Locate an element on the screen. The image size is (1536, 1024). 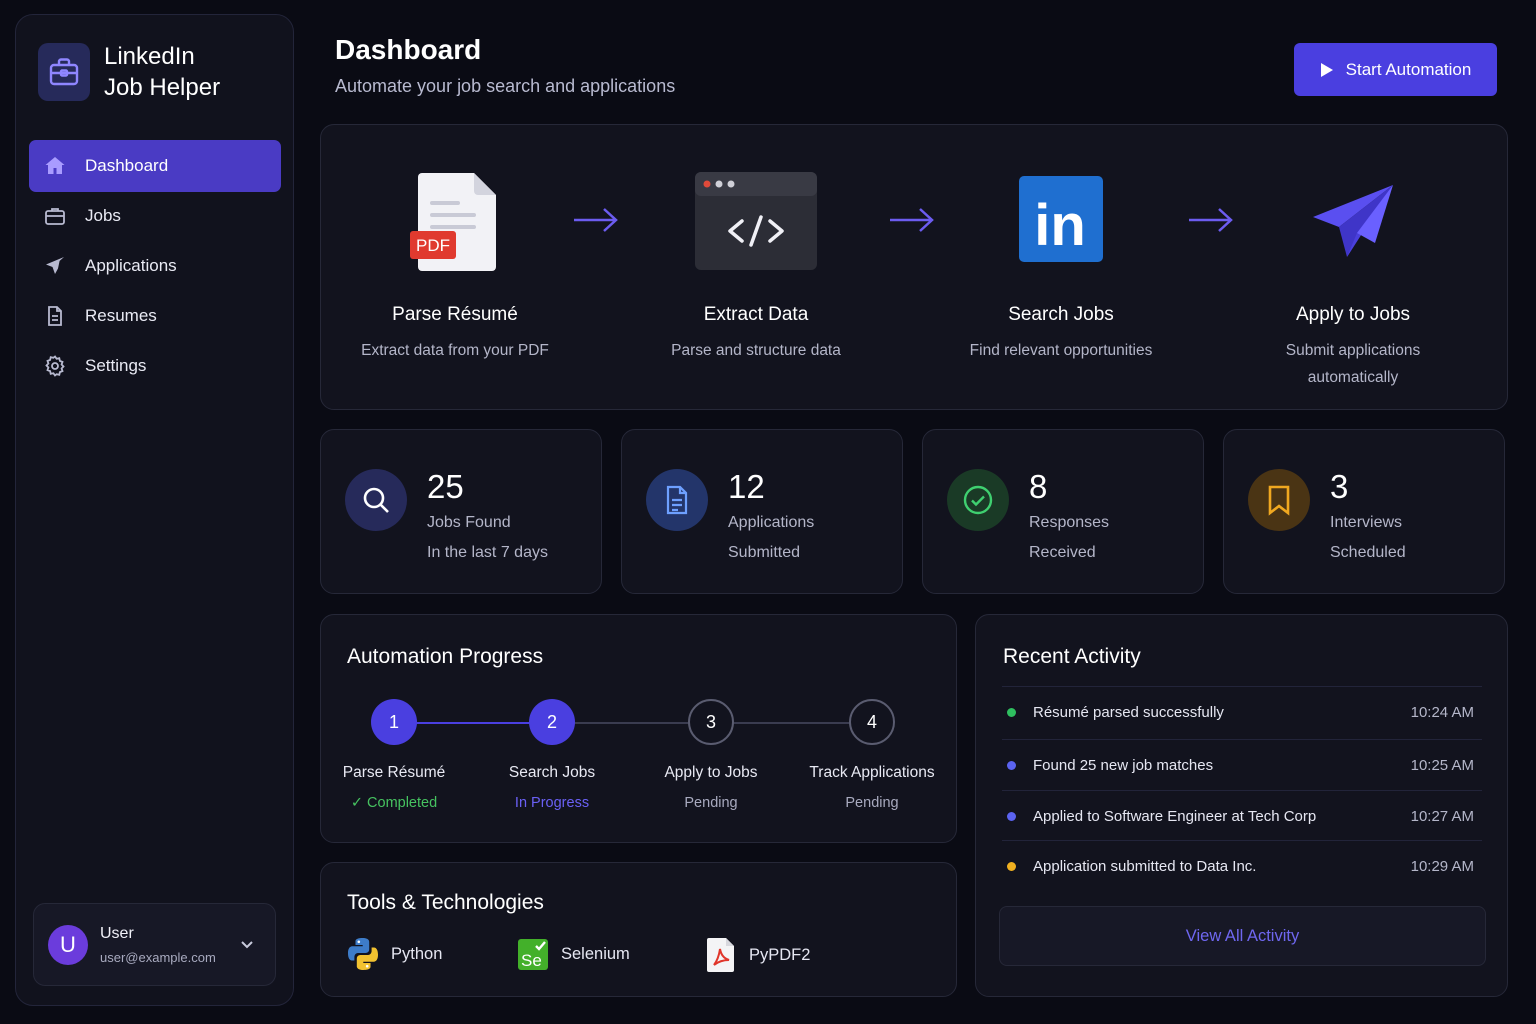
activity-time: 10:25 AM is located at coordinates (1442, 765).